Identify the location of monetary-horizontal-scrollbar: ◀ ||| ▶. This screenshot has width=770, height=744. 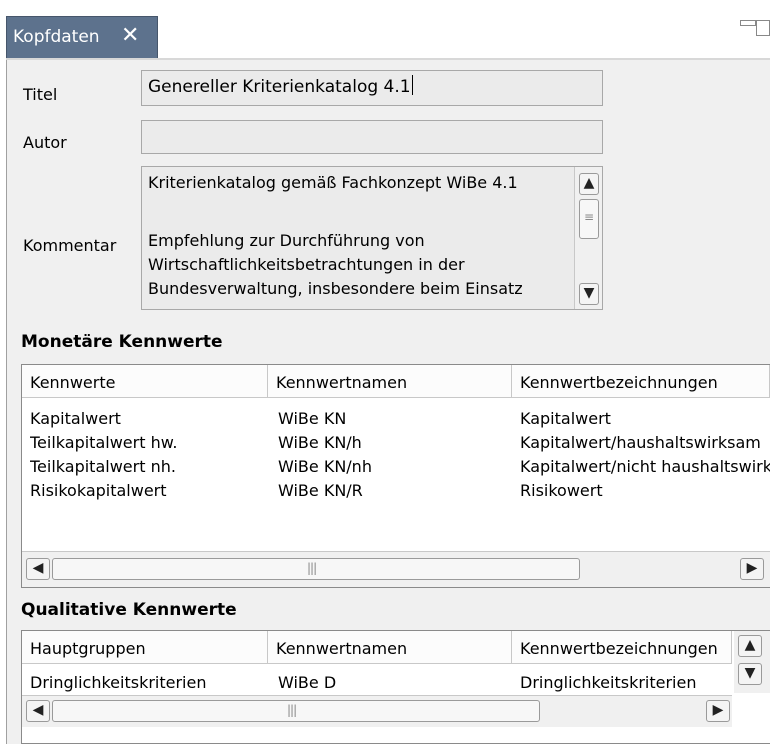
(396, 569).